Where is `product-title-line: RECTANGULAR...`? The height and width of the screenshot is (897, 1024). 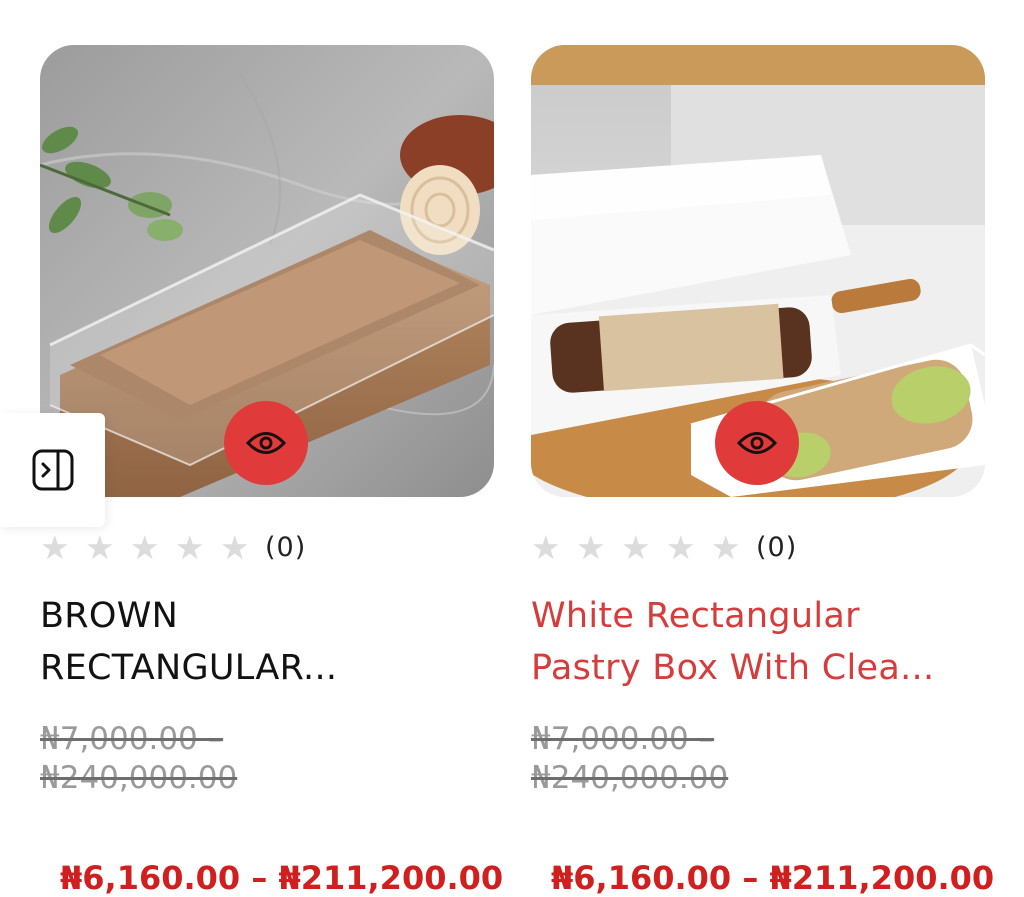
product-title-line: RECTANGULAR... is located at coordinates (189, 668).